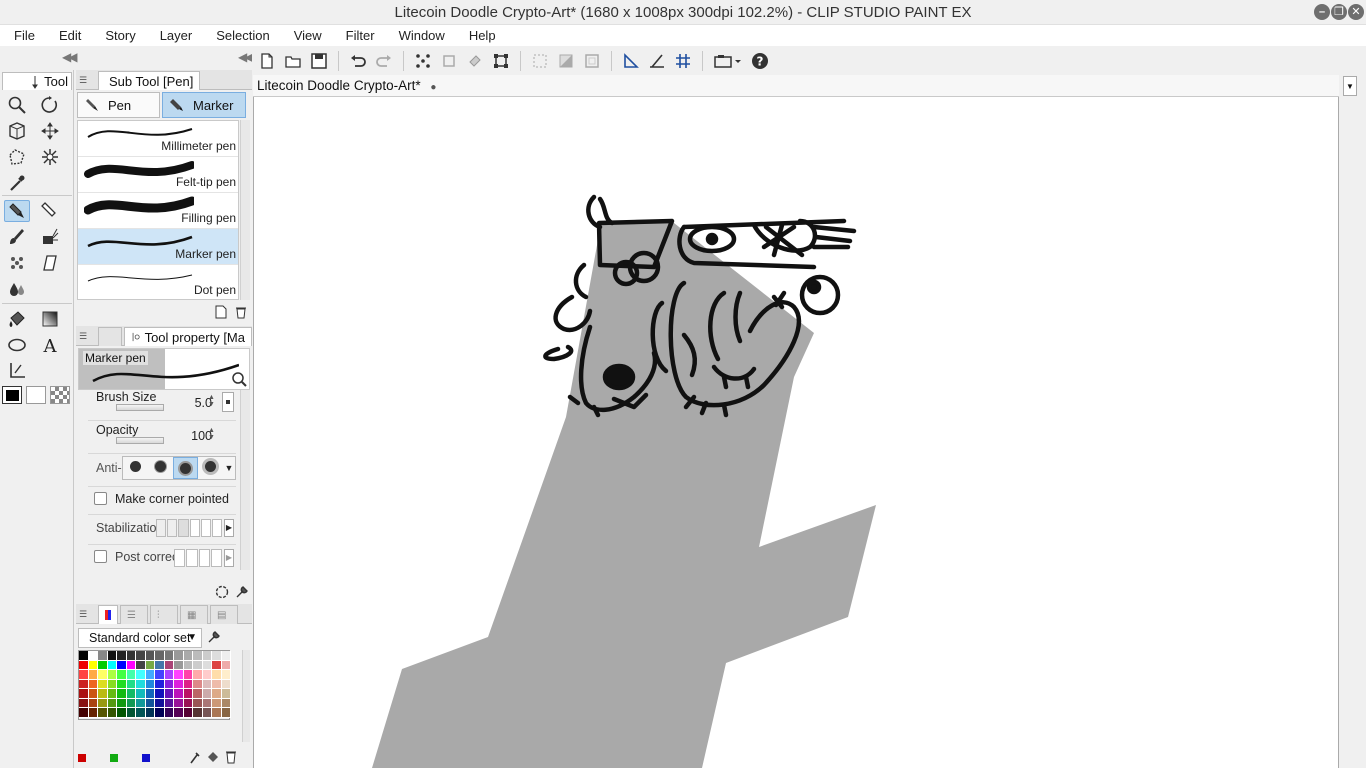 This screenshot has width=1366, height=768. Describe the element at coordinates (158, 211) in the screenshot. I see `list-item-filling-pen: Filling pen` at that location.